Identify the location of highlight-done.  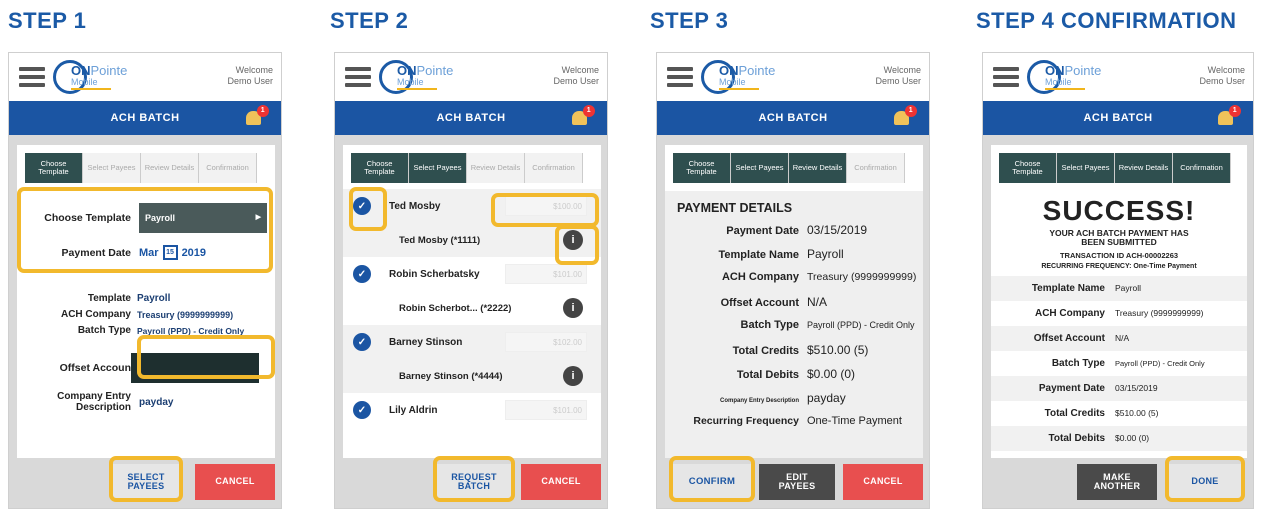
(1205, 479).